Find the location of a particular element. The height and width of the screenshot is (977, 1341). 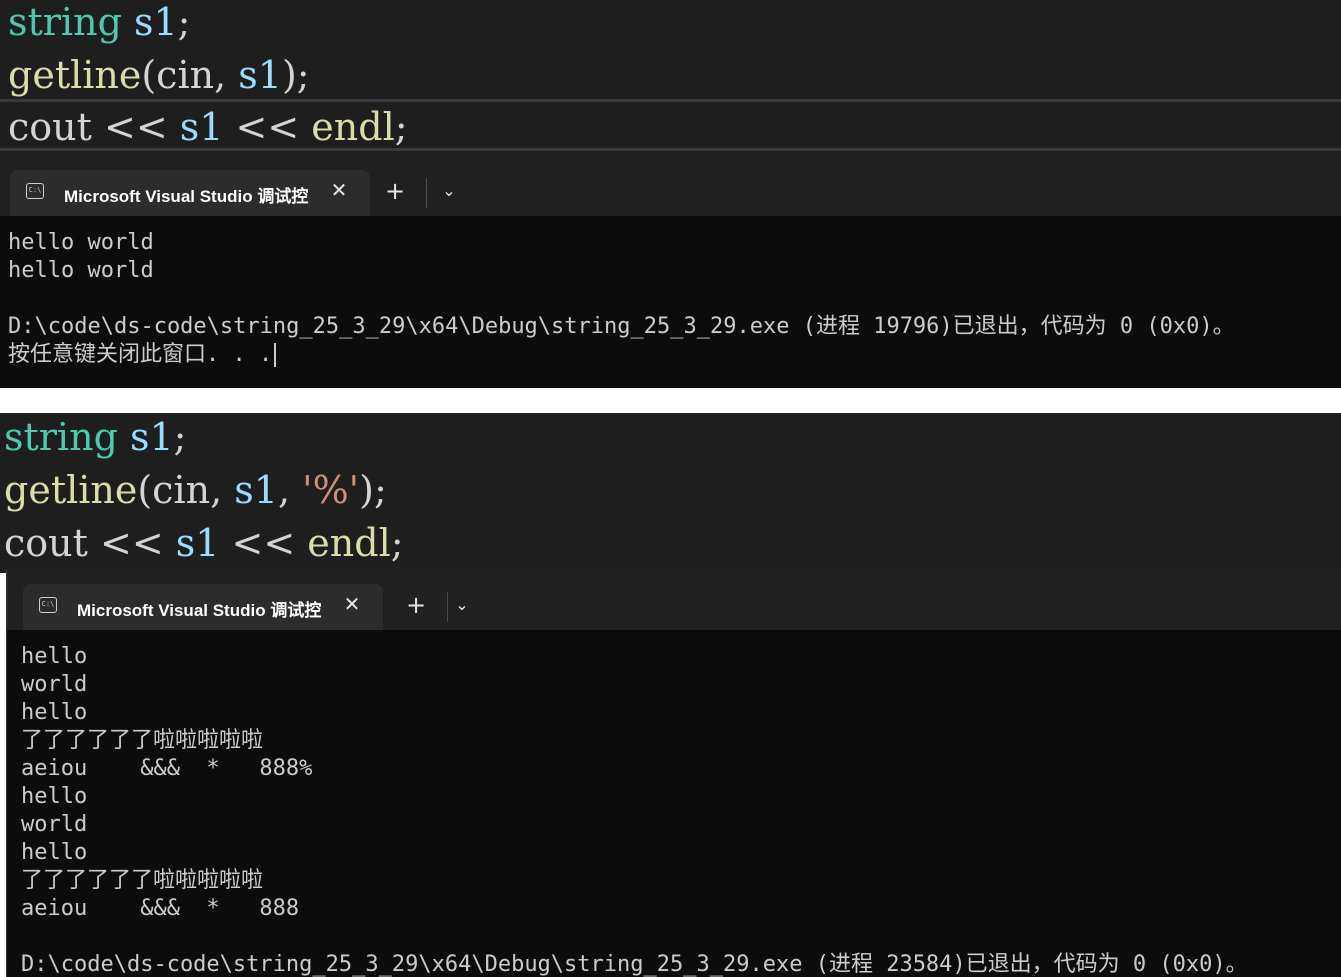

text-cursor is located at coordinates (275, 355).